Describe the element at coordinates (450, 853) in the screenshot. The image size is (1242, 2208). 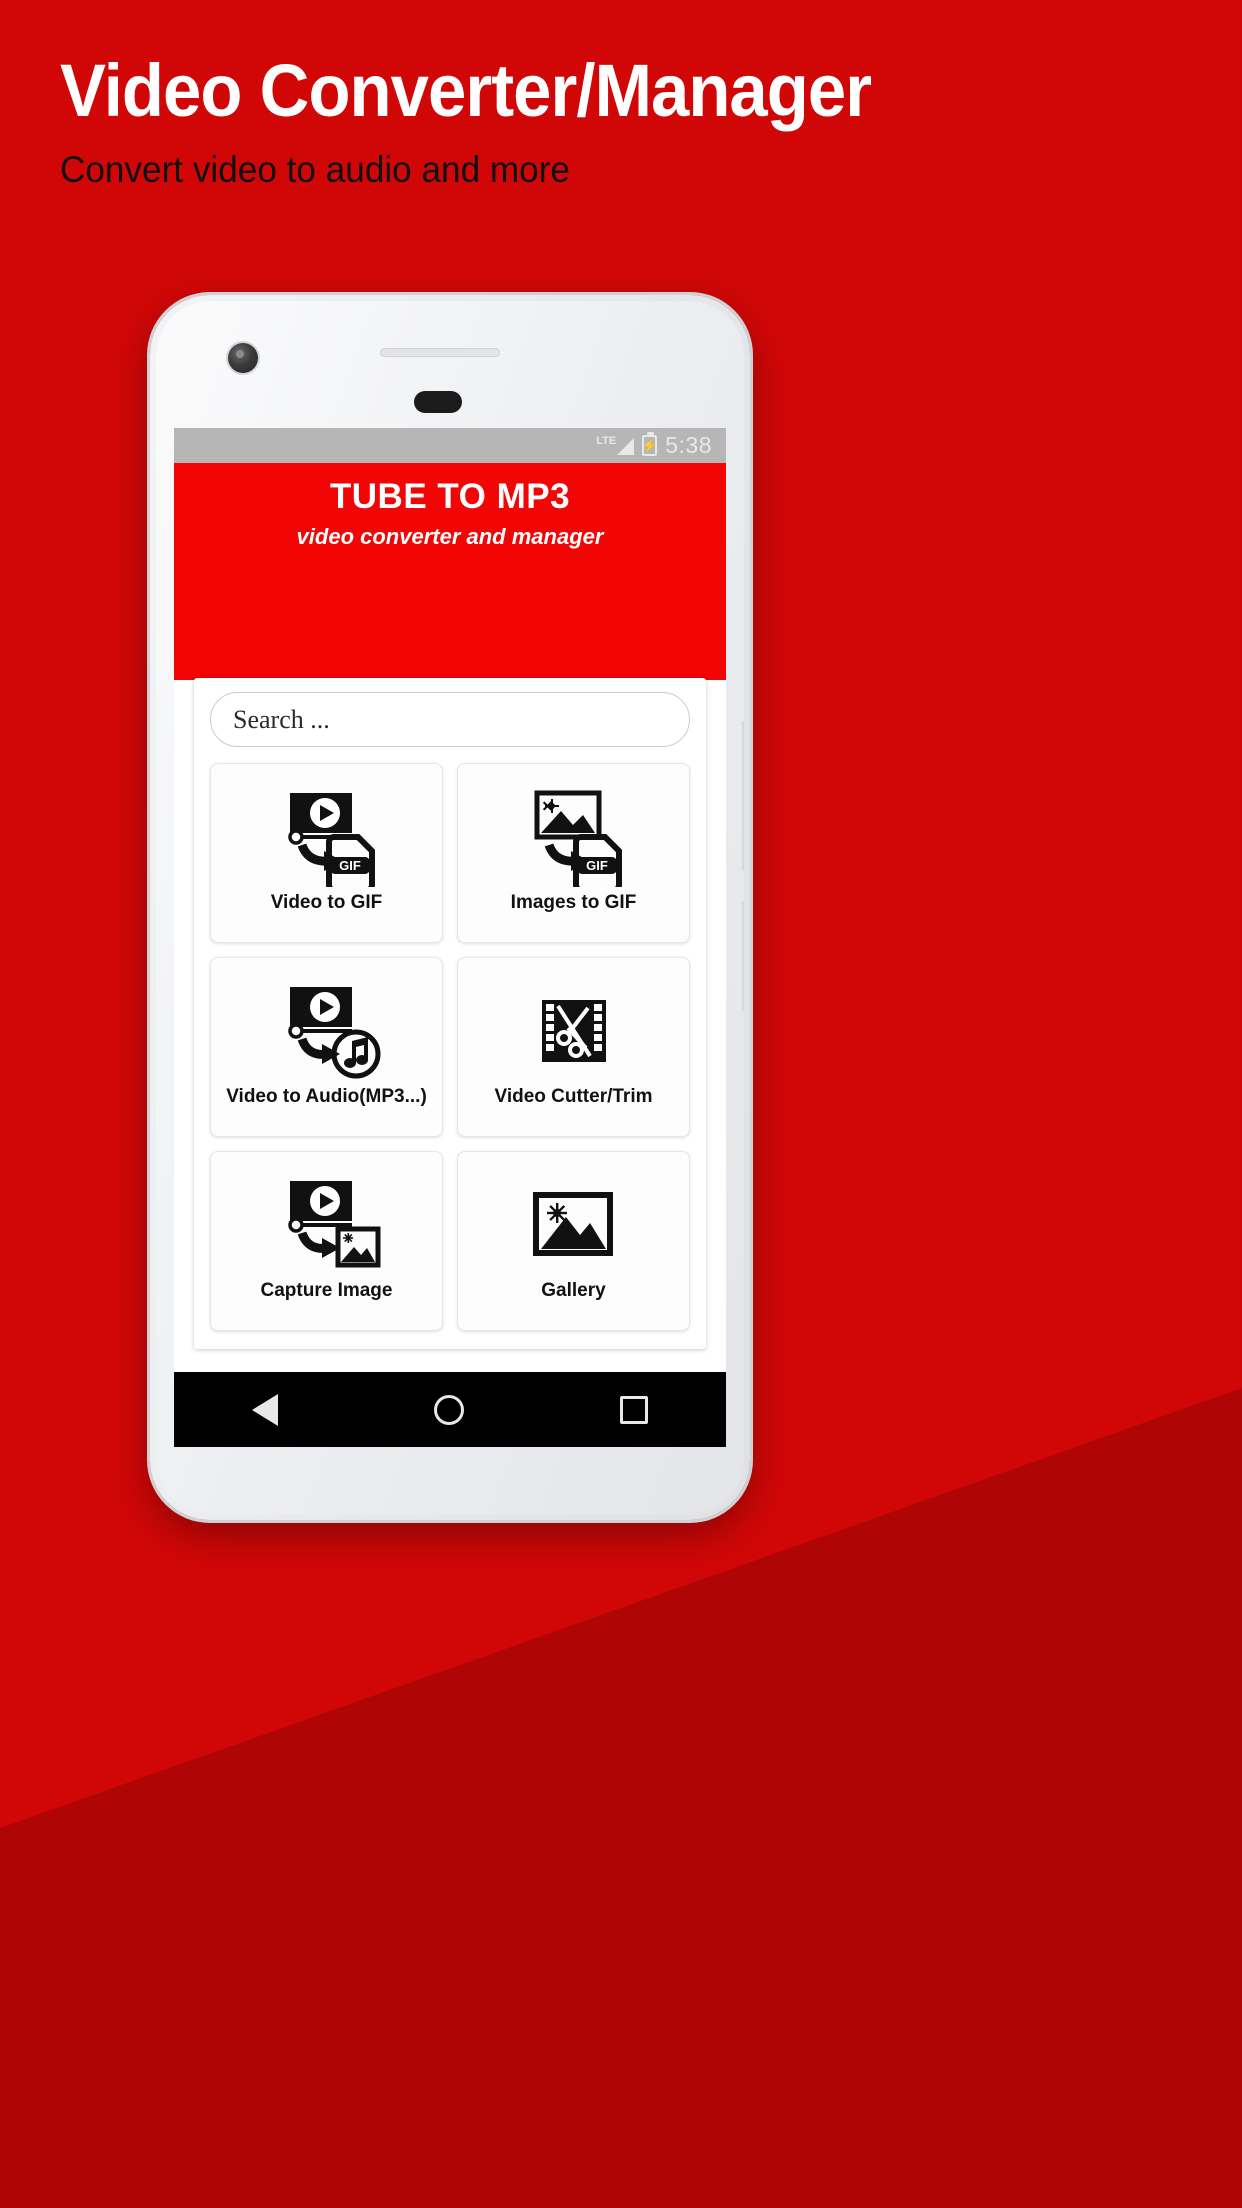
I see `tile-row: GIF Video to GIF GIF Images to GIF` at that location.